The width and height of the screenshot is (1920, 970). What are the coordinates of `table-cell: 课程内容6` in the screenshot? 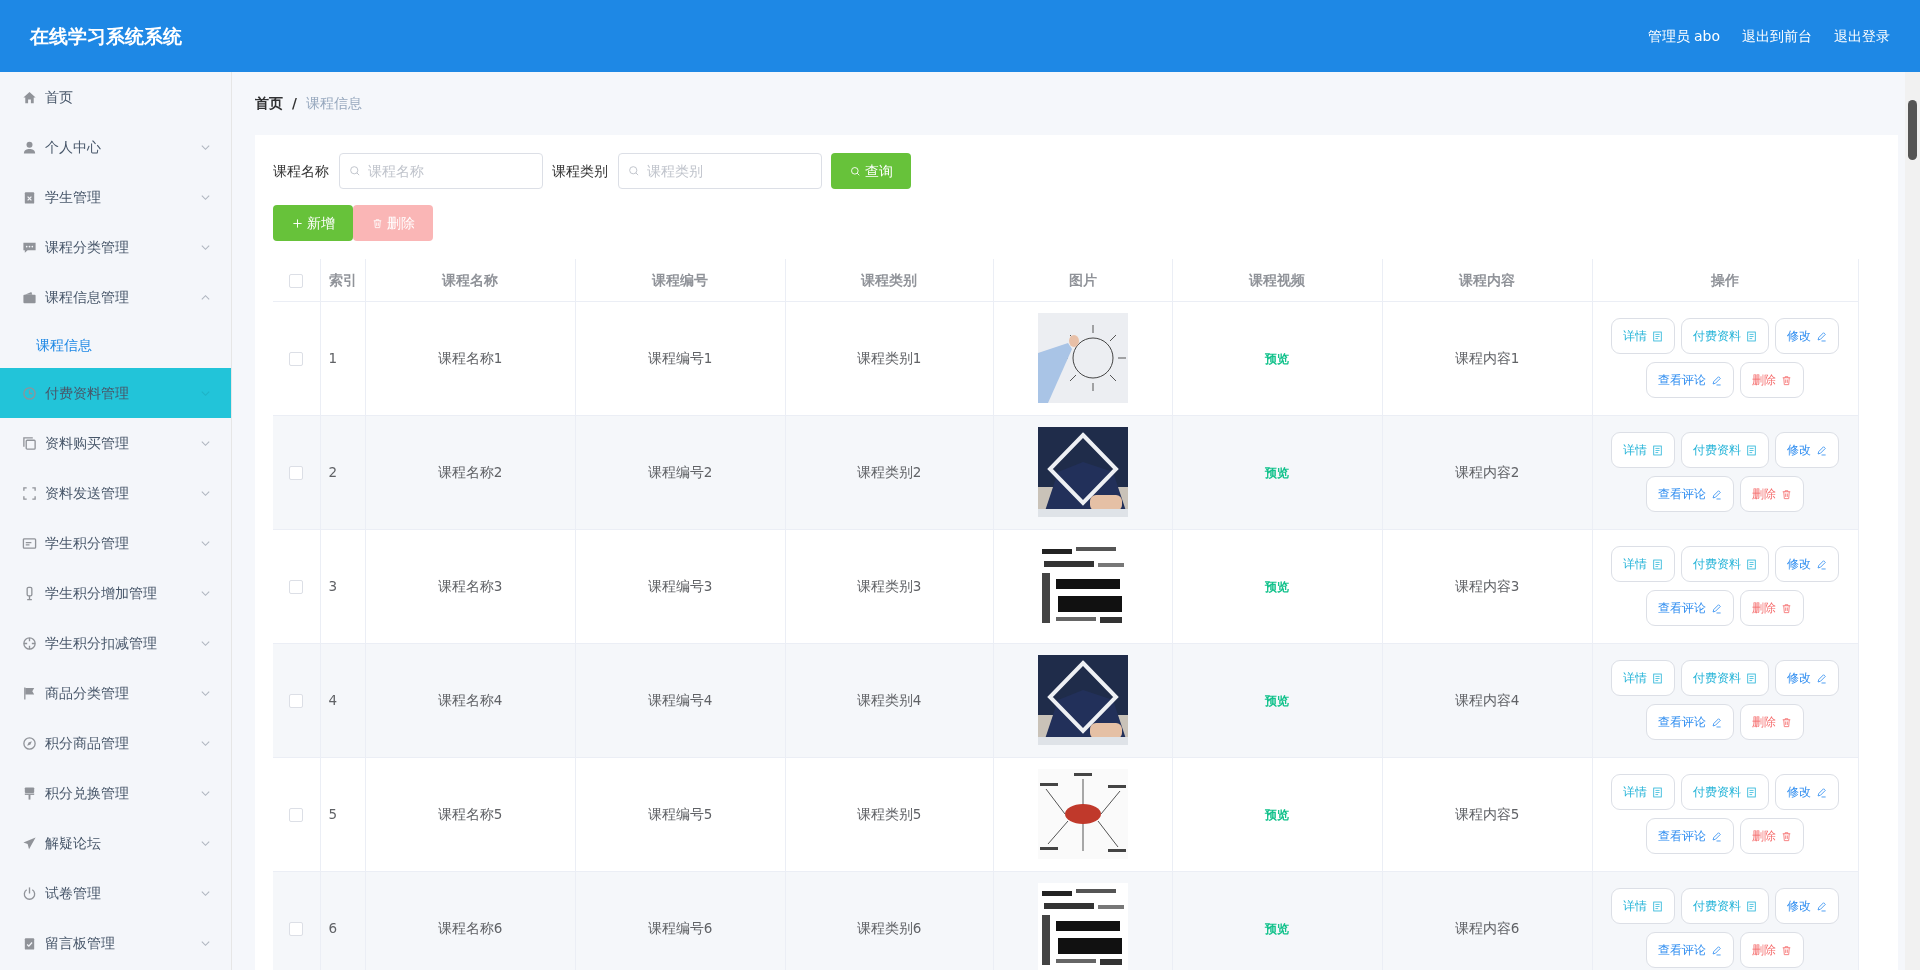 It's located at (1487, 920).